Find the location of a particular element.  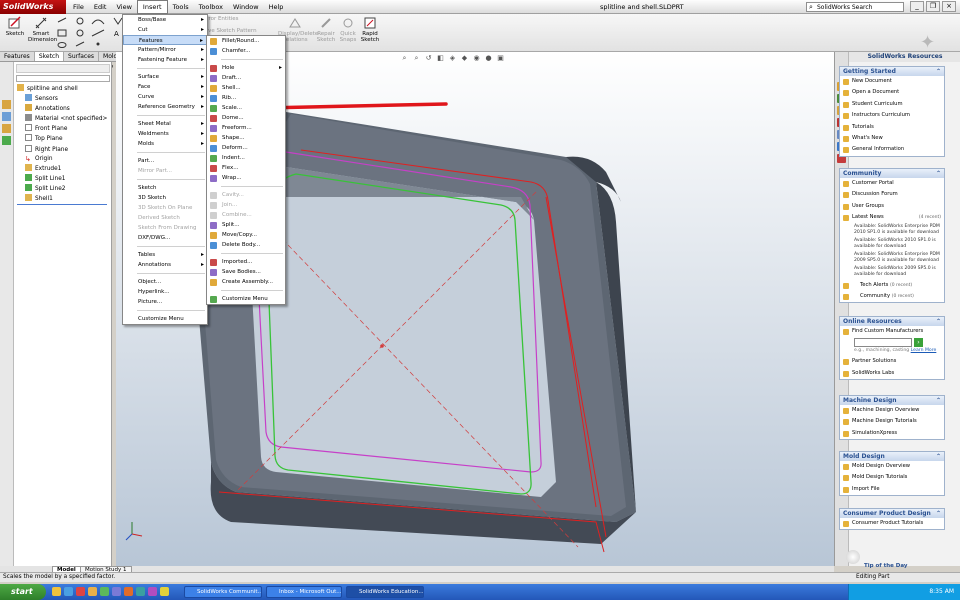

section-view-icon: ◧ is located at coordinates (440, 58).